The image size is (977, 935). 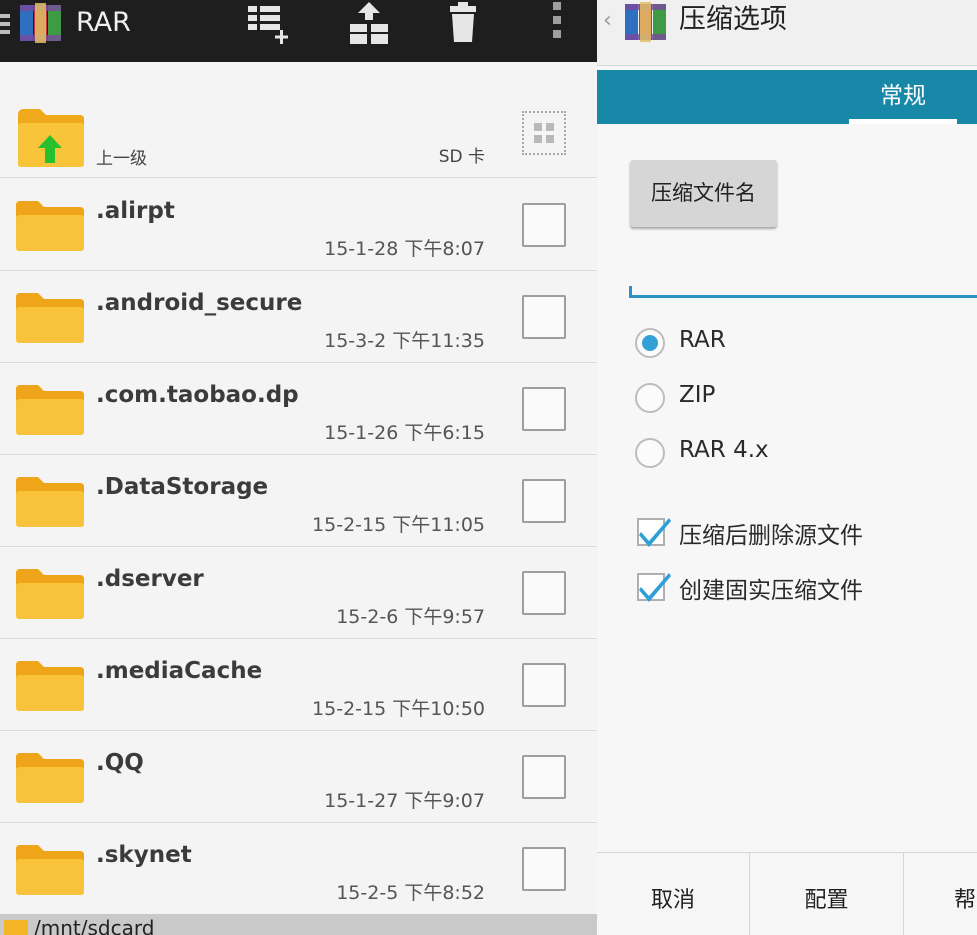 What do you see at coordinates (557, 22) in the screenshot?
I see `overflow-menu-icon` at bounding box center [557, 22].